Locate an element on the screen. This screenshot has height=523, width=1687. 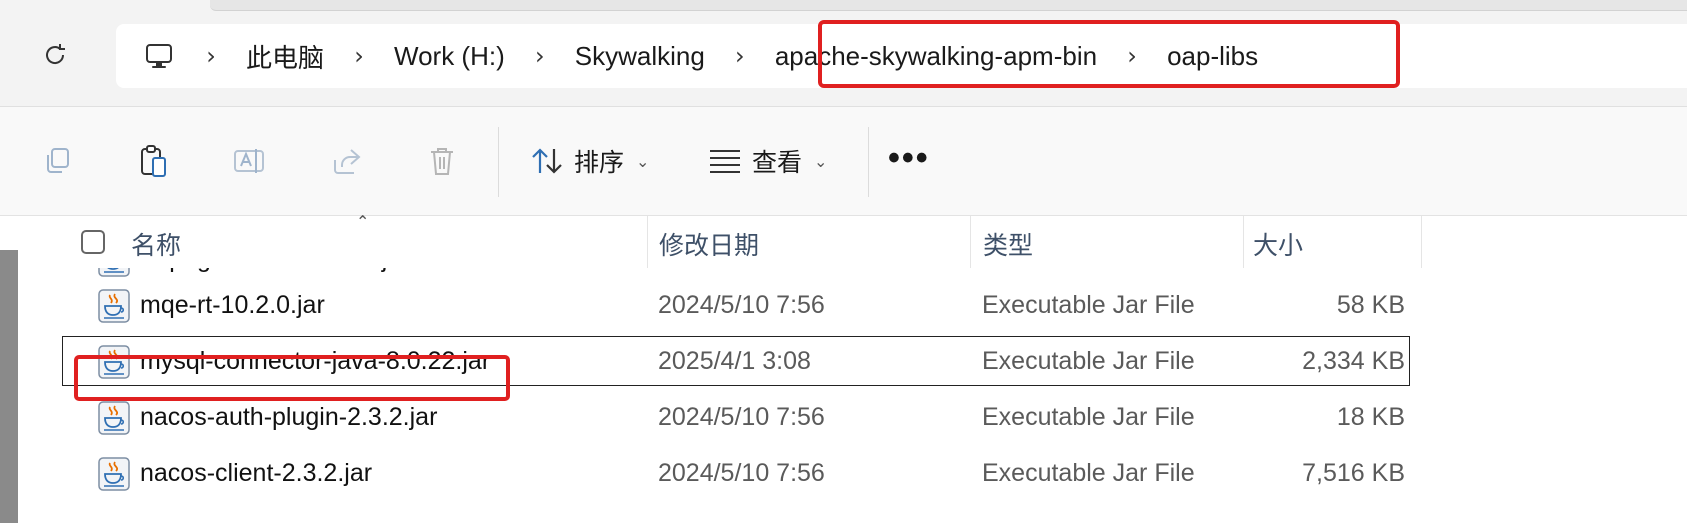
refresh-icon is located at coordinates (55, 54).